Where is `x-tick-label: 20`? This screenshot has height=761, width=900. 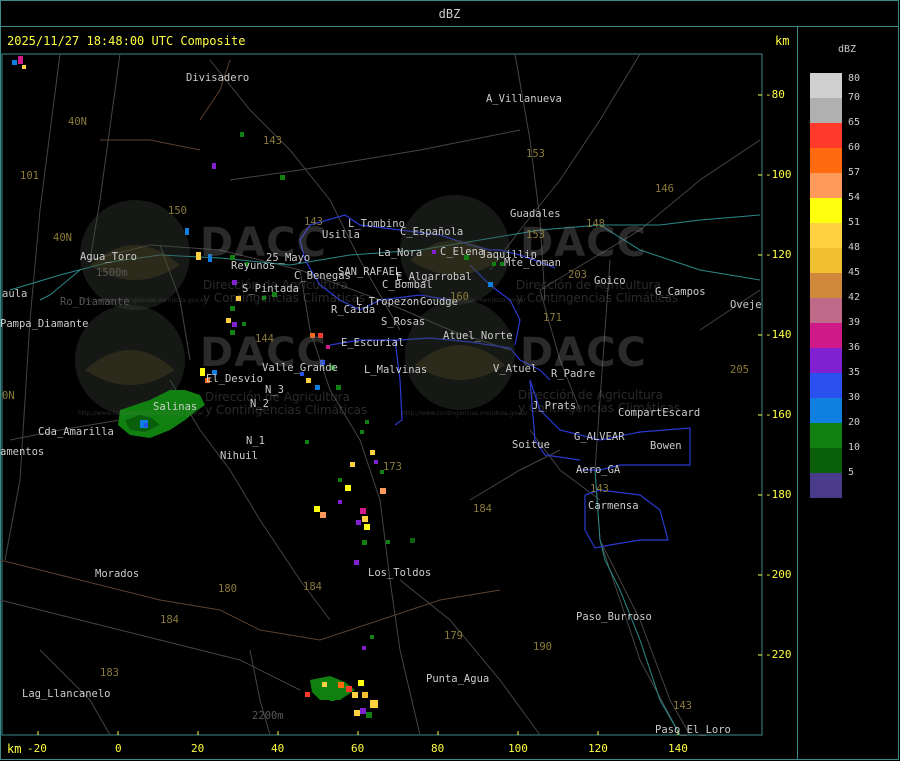
x-tick-label: 20 is located at coordinates (198, 748).